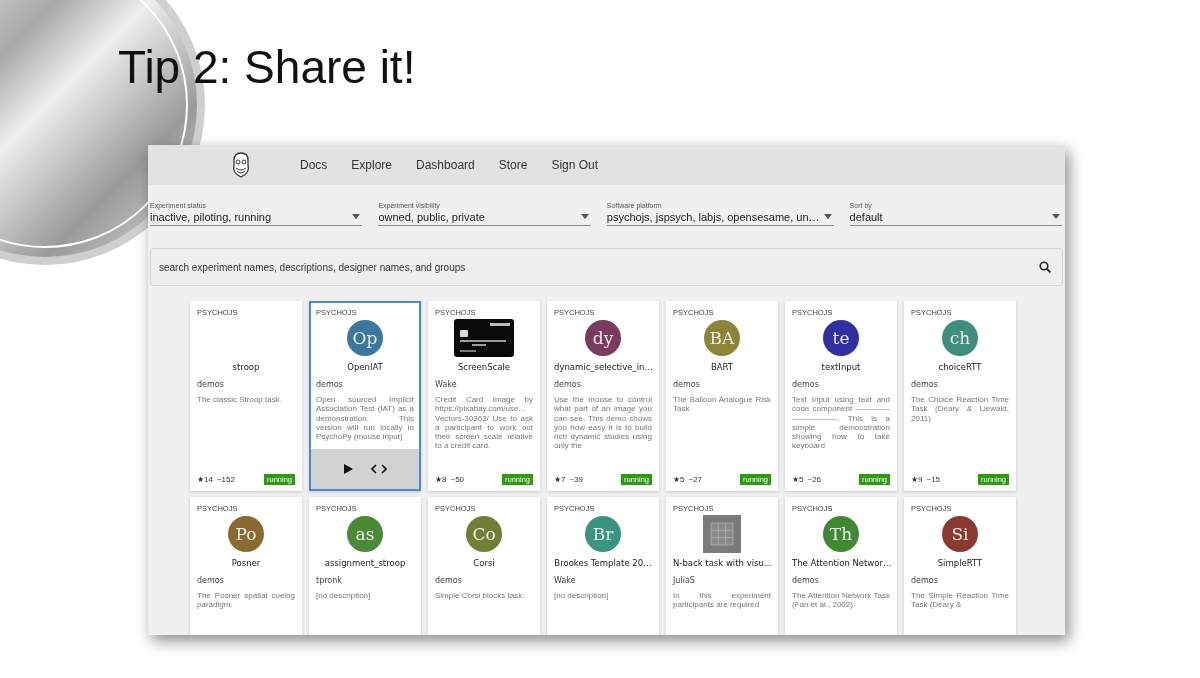 The height and width of the screenshot is (678, 1200). I want to click on experiment-title: BART, so click(722, 367).